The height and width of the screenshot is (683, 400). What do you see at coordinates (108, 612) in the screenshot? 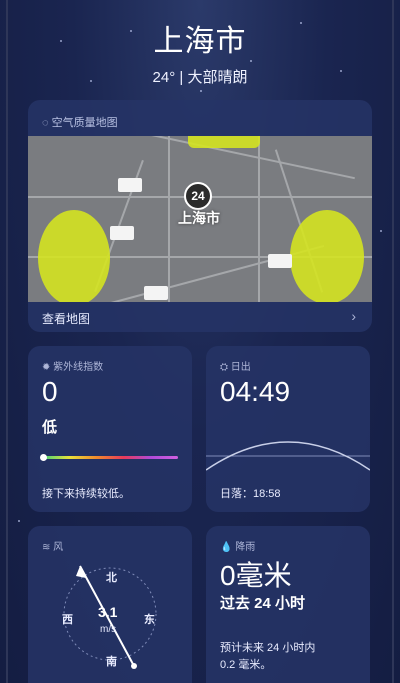
I see `wind-speed: 3.1` at bounding box center [108, 612].